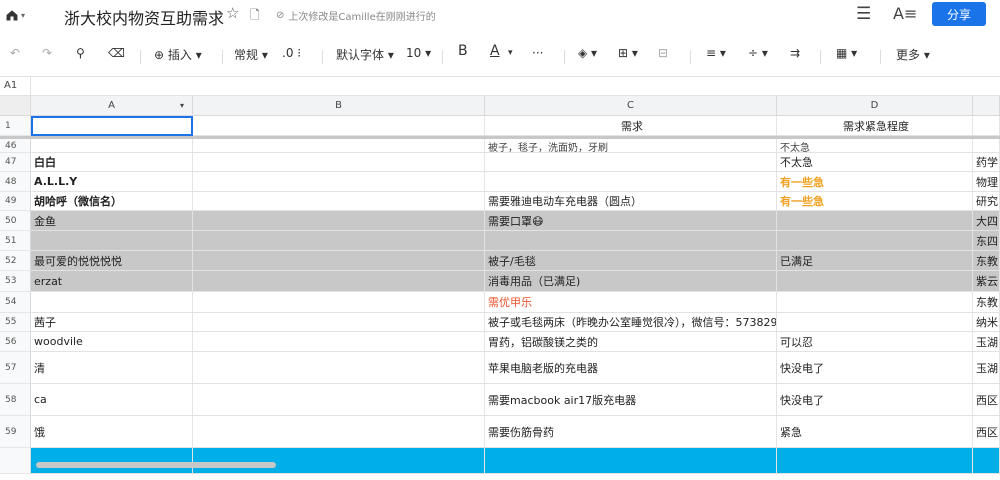 The width and height of the screenshot is (1000, 480). I want to click on align-horizontal-icon: ≡ ▾, so click(716, 53).